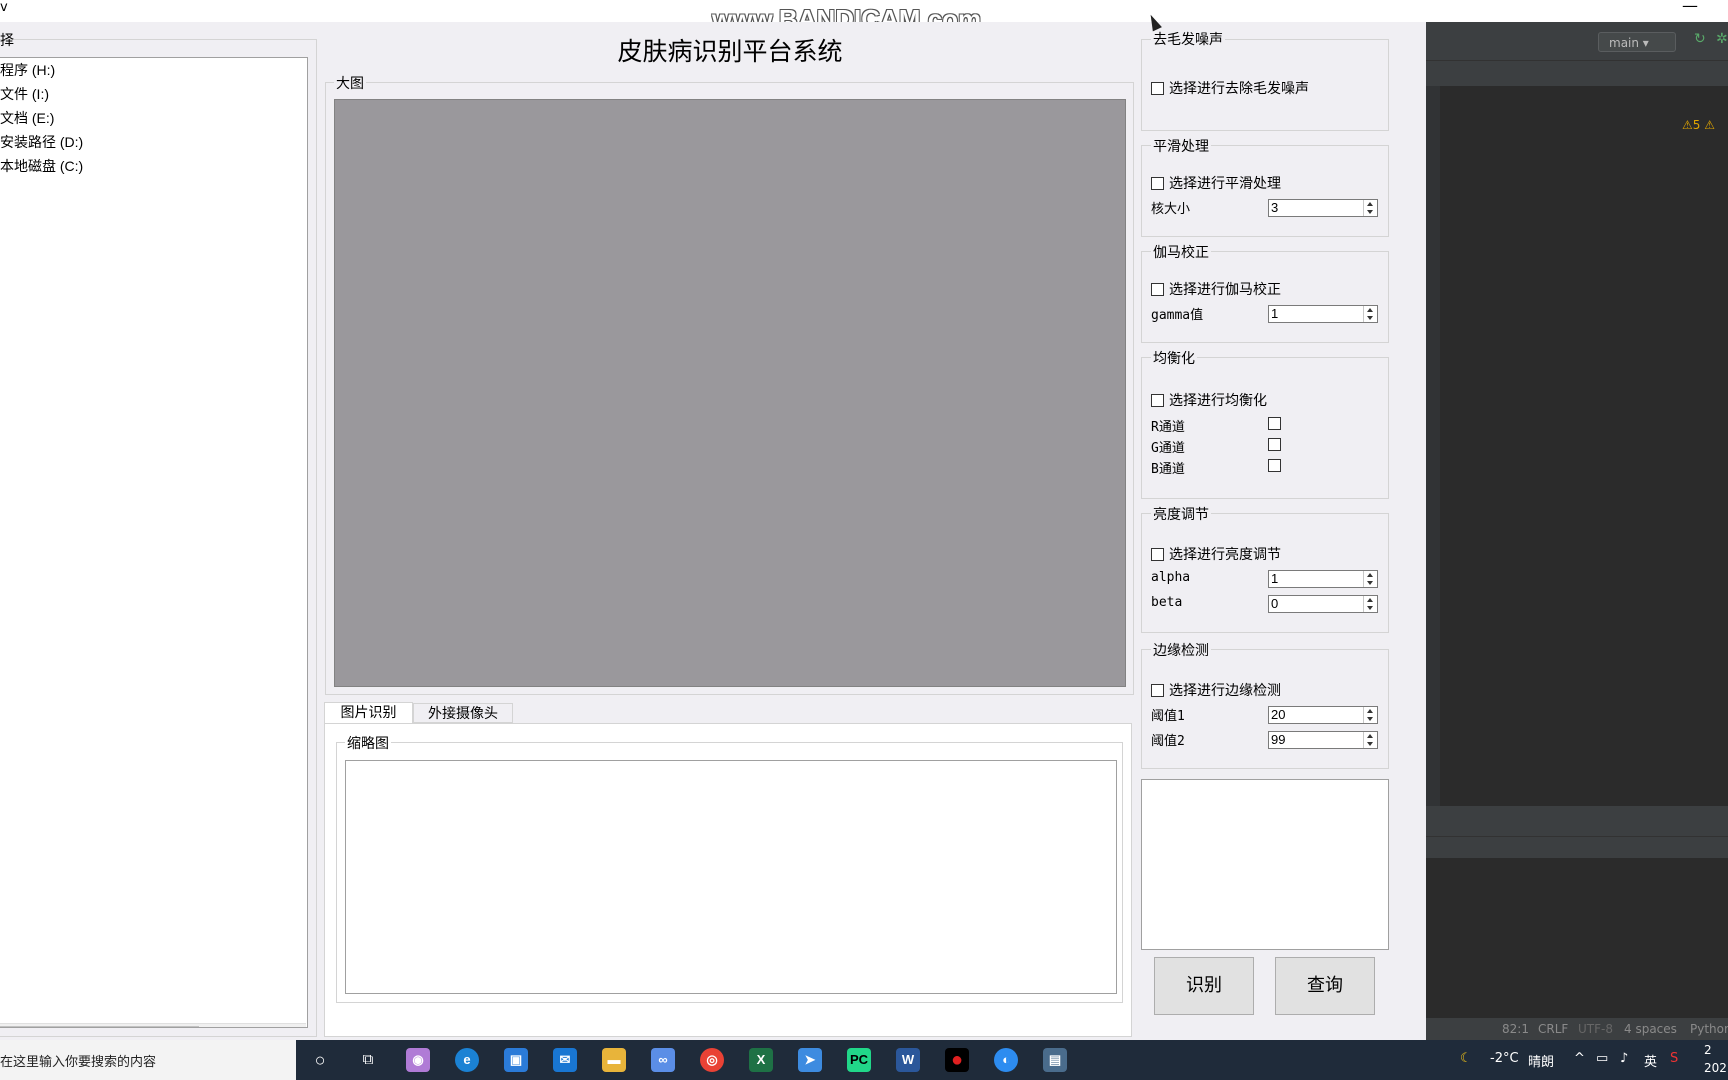 The width and height of the screenshot is (1728, 1080). I want to click on scrollbar-thumb, so click(99, 1026).